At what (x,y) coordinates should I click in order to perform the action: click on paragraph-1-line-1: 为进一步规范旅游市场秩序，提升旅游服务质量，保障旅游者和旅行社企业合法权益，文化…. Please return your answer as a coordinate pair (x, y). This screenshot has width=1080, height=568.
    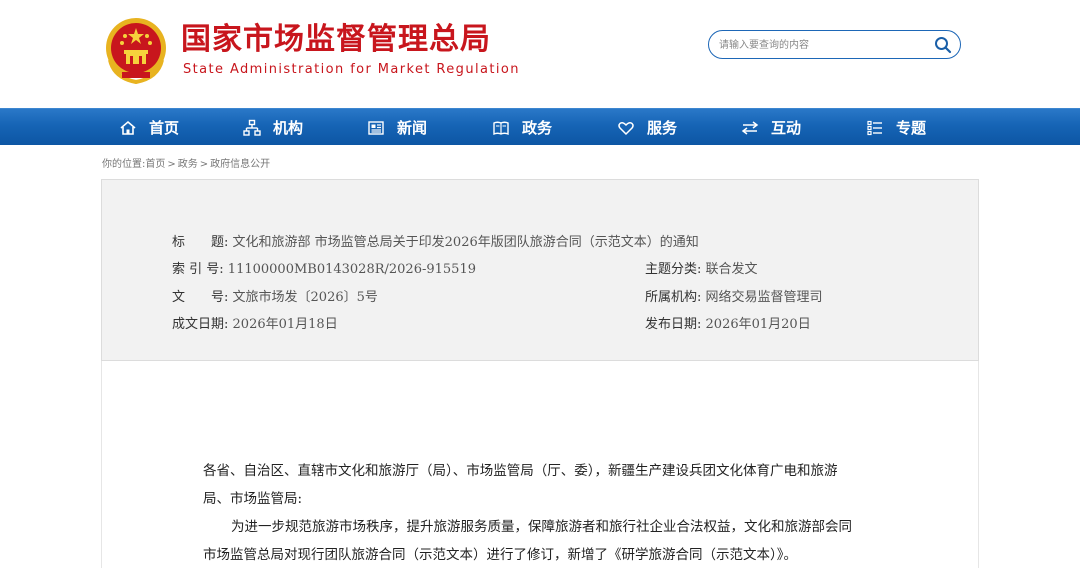
    Looking at the image, I should click on (541, 527).